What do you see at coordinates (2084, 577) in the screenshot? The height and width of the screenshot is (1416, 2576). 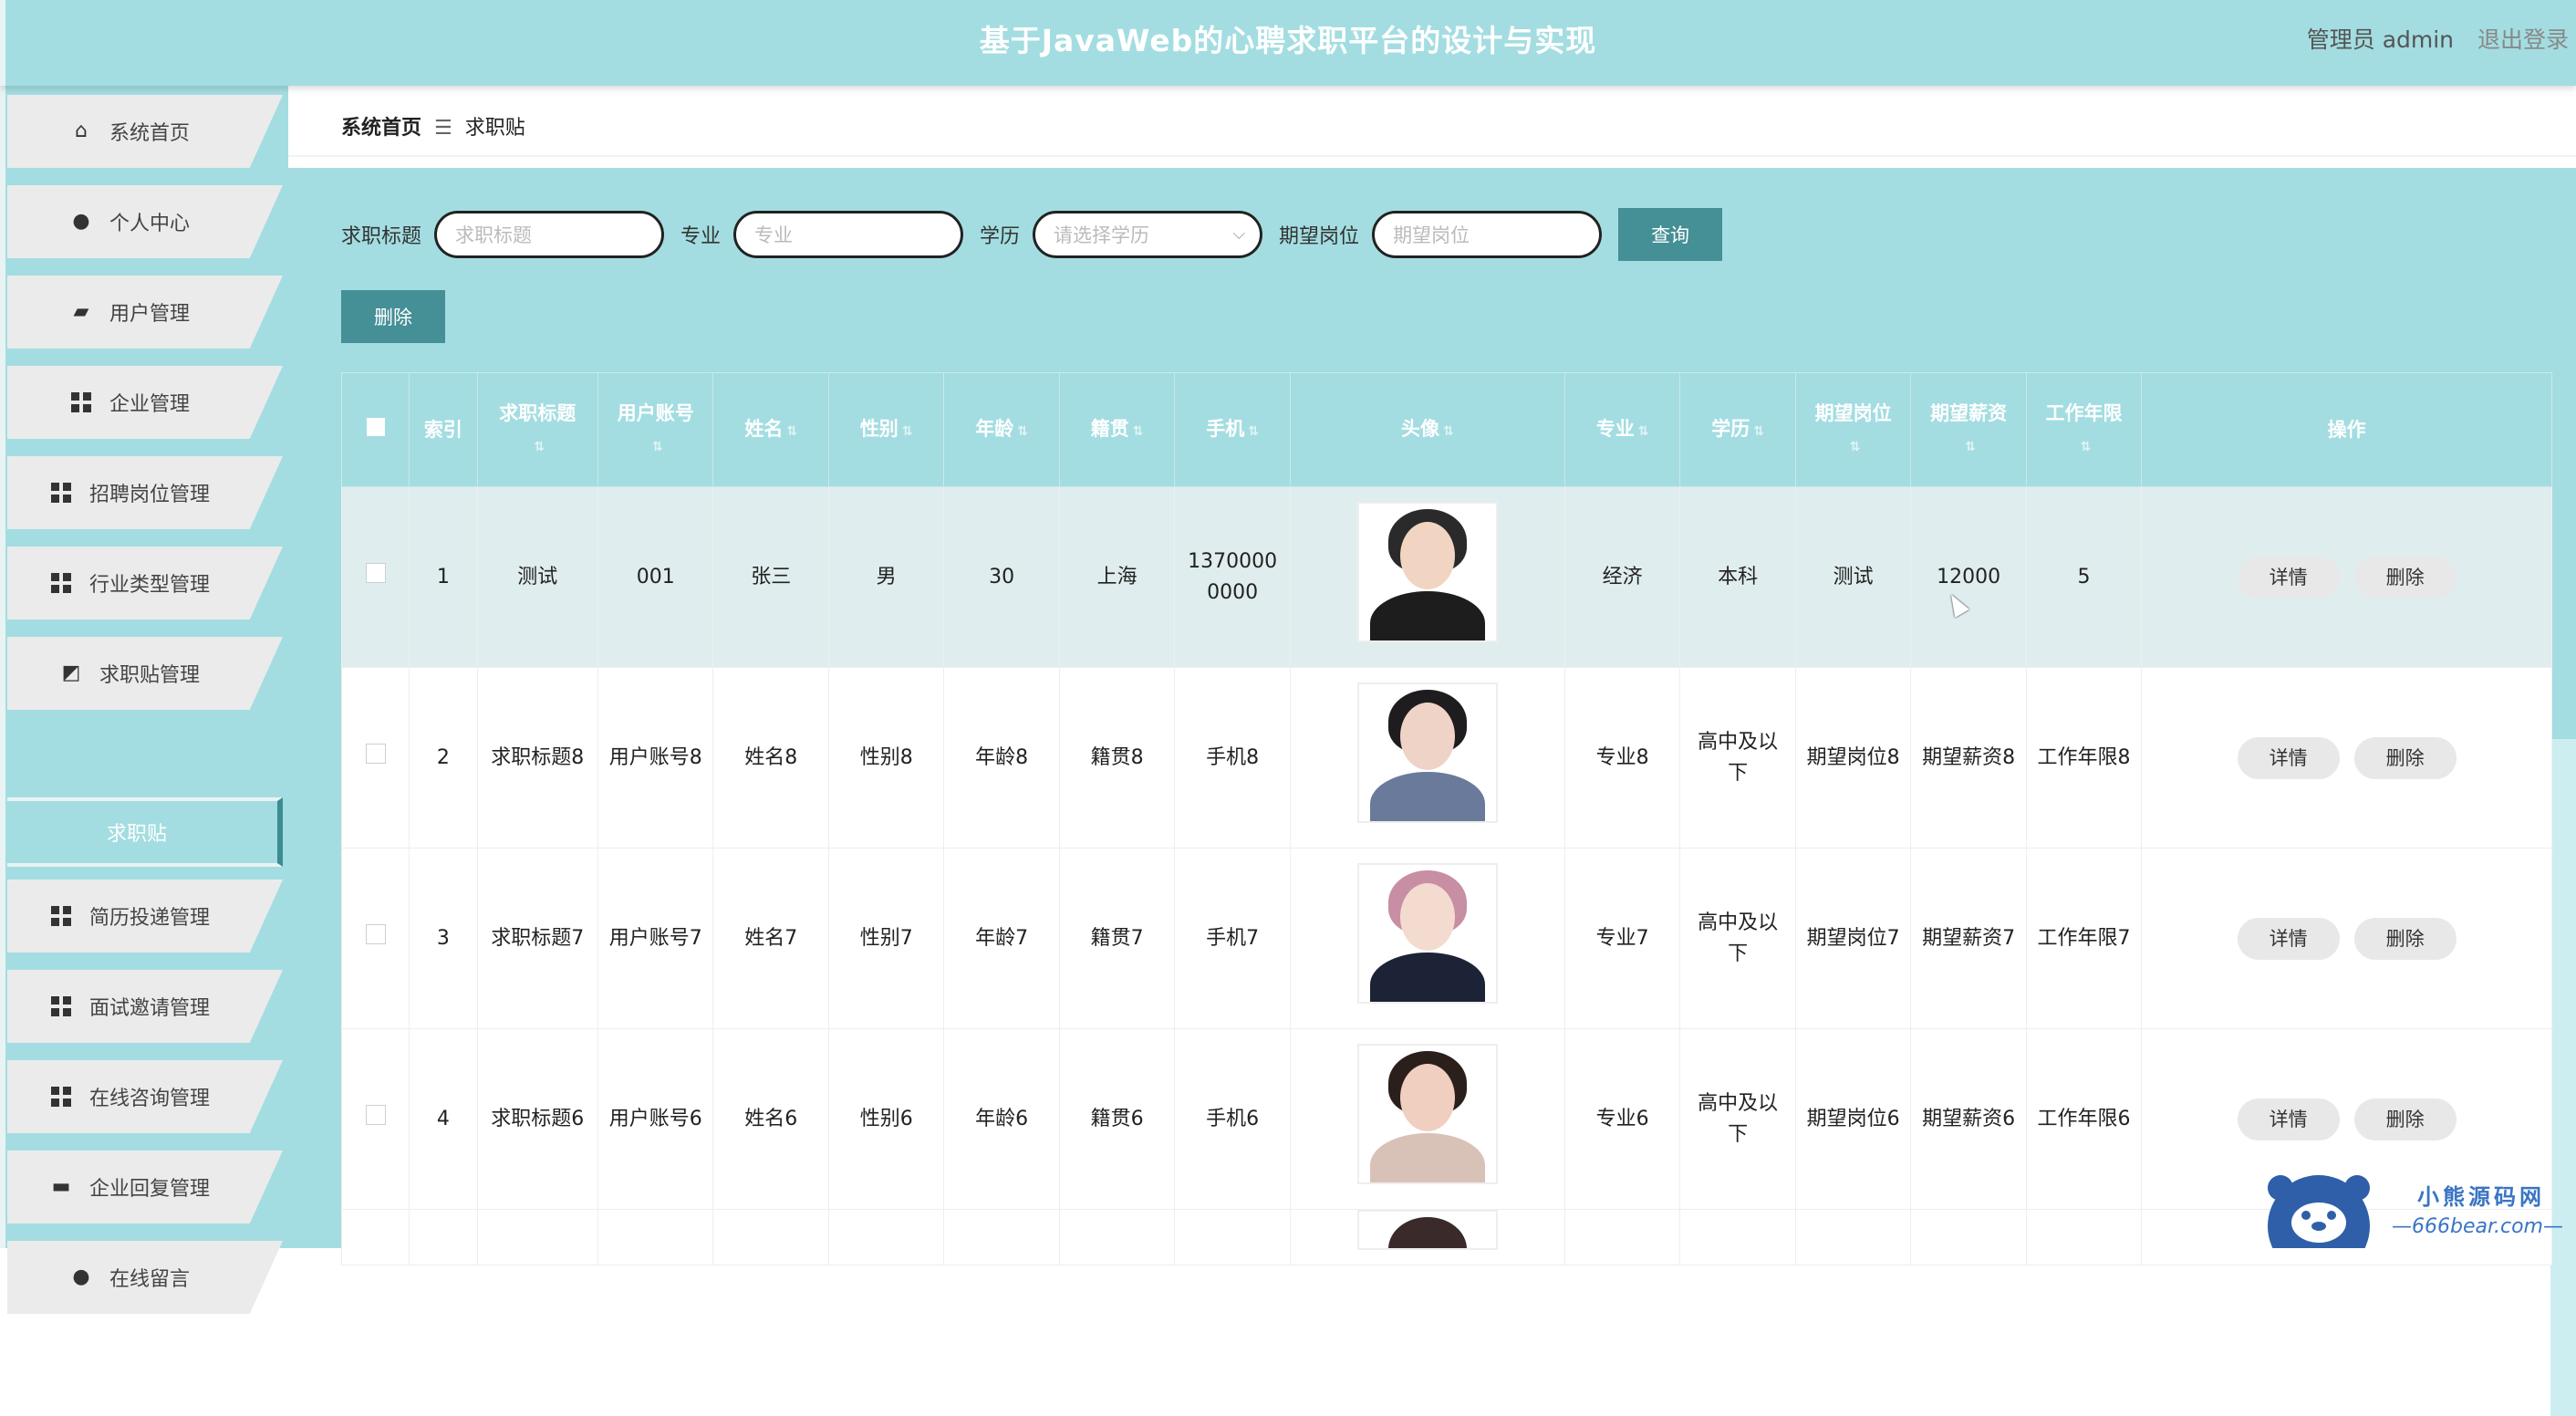 I see `cell-years: 5` at bounding box center [2084, 577].